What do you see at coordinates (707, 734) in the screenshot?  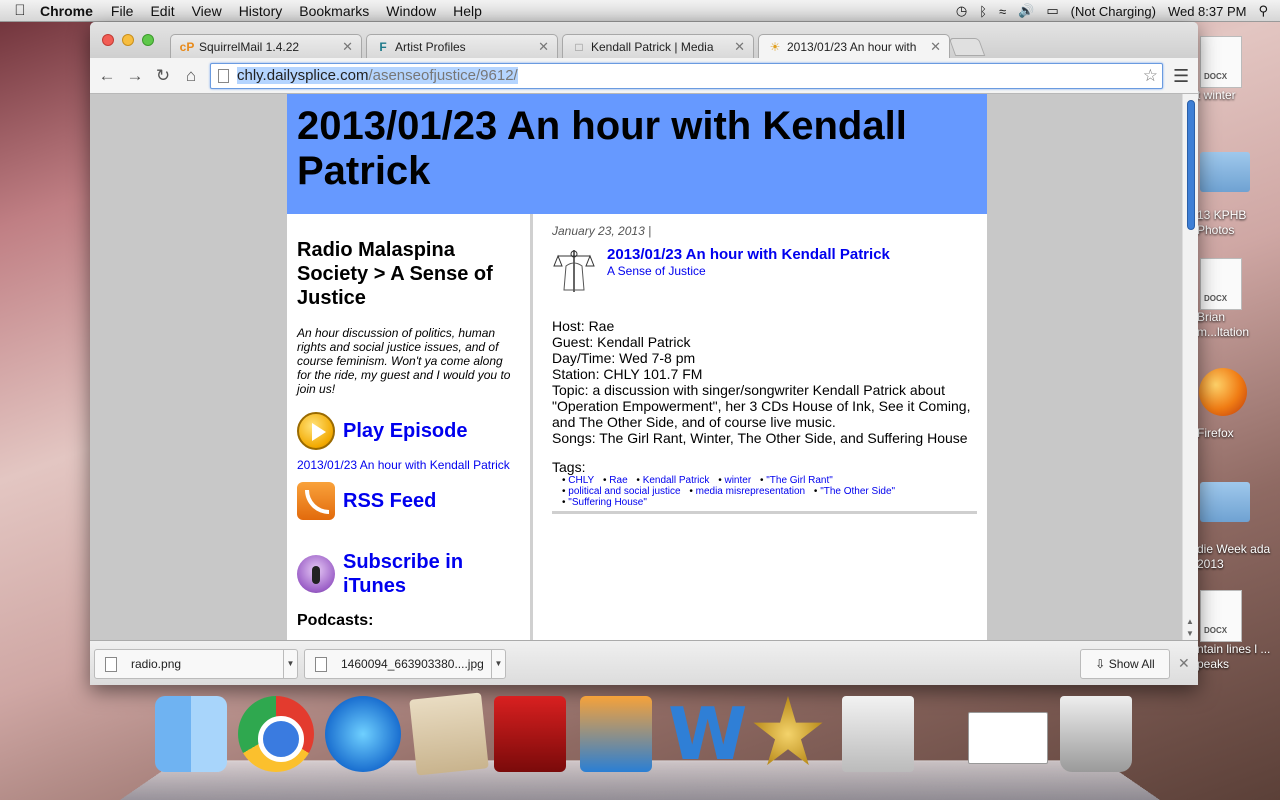 I see `word-icon: W` at bounding box center [707, 734].